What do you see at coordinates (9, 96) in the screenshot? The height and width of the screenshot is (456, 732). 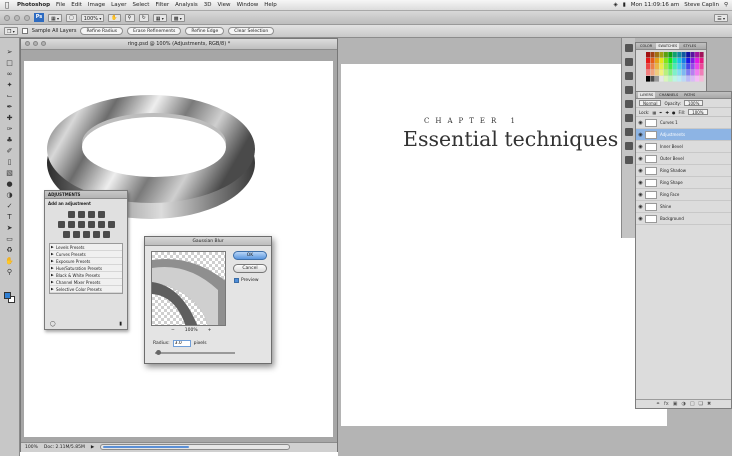 I see `crop-tool-icon: ⌙` at bounding box center [9, 96].